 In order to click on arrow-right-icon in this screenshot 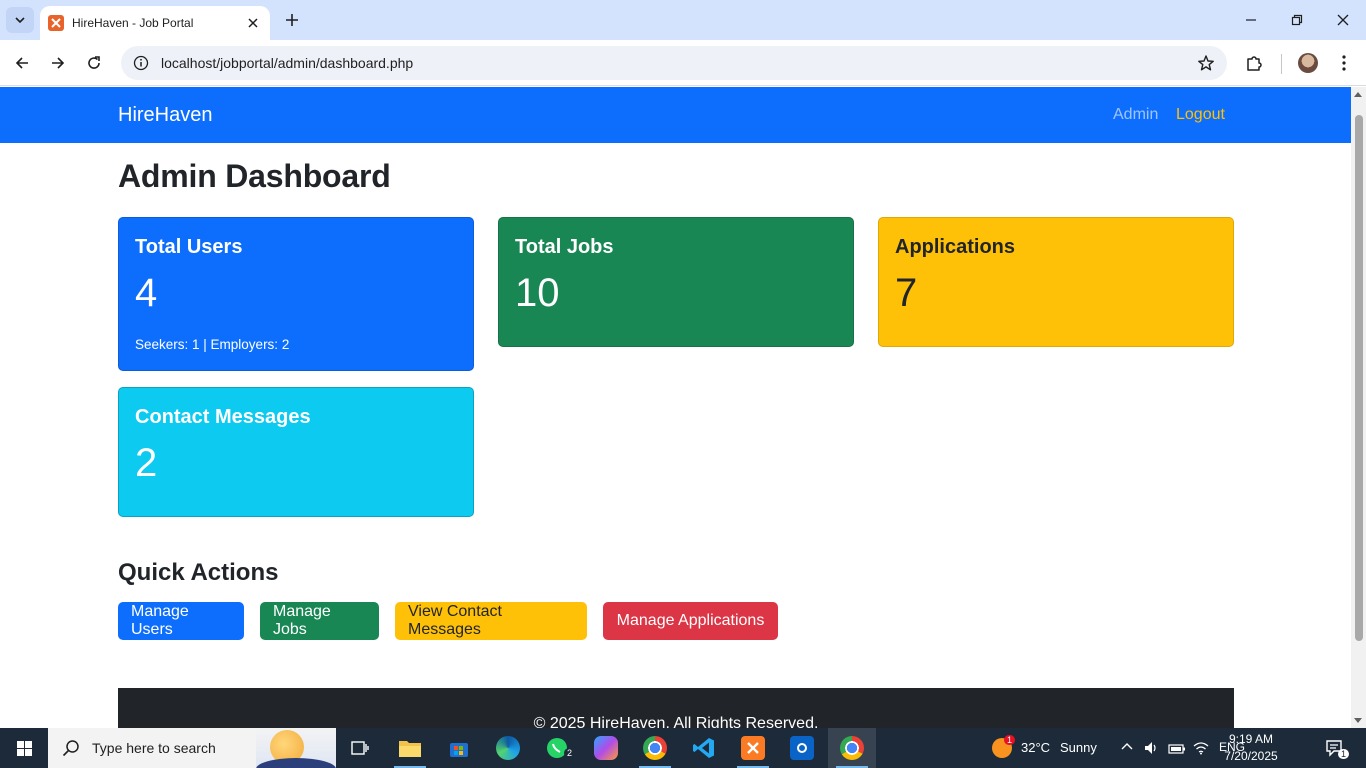, I will do `click(58, 63)`.